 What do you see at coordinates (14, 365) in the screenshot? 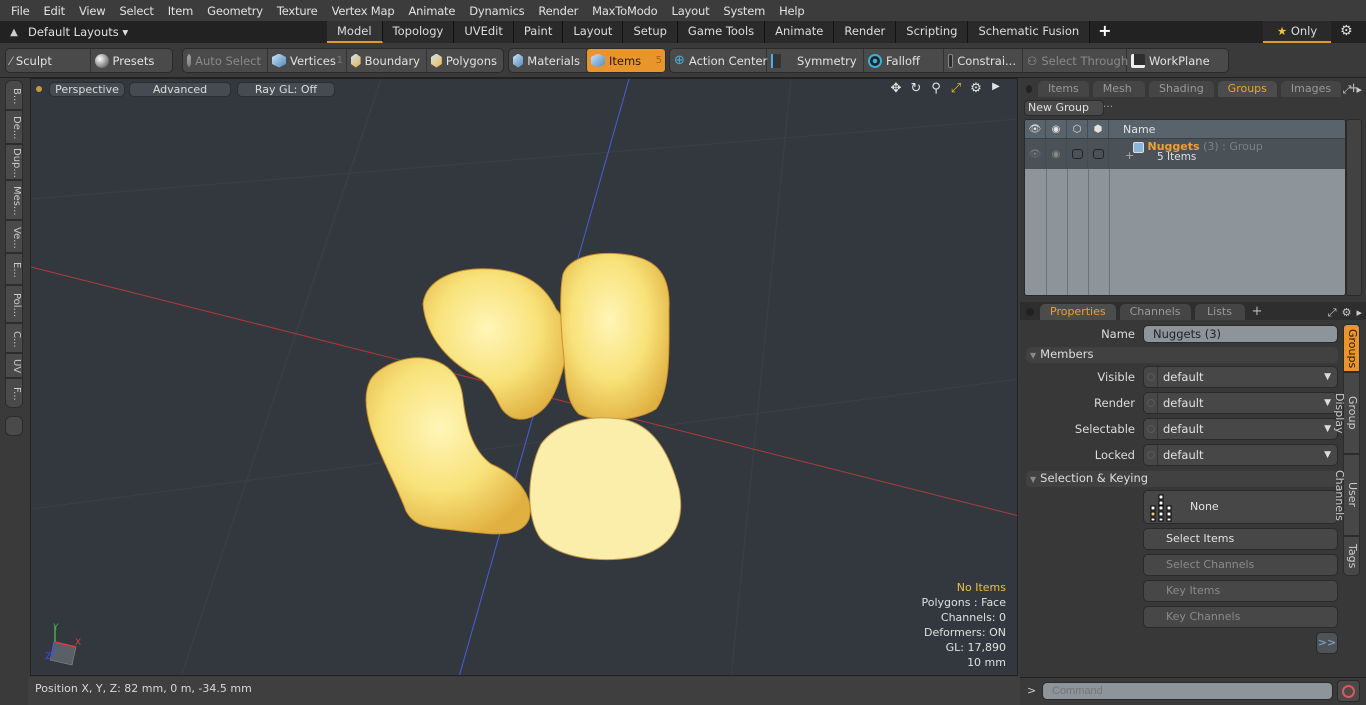
I see `left-tab-uv: UV` at bounding box center [14, 365].